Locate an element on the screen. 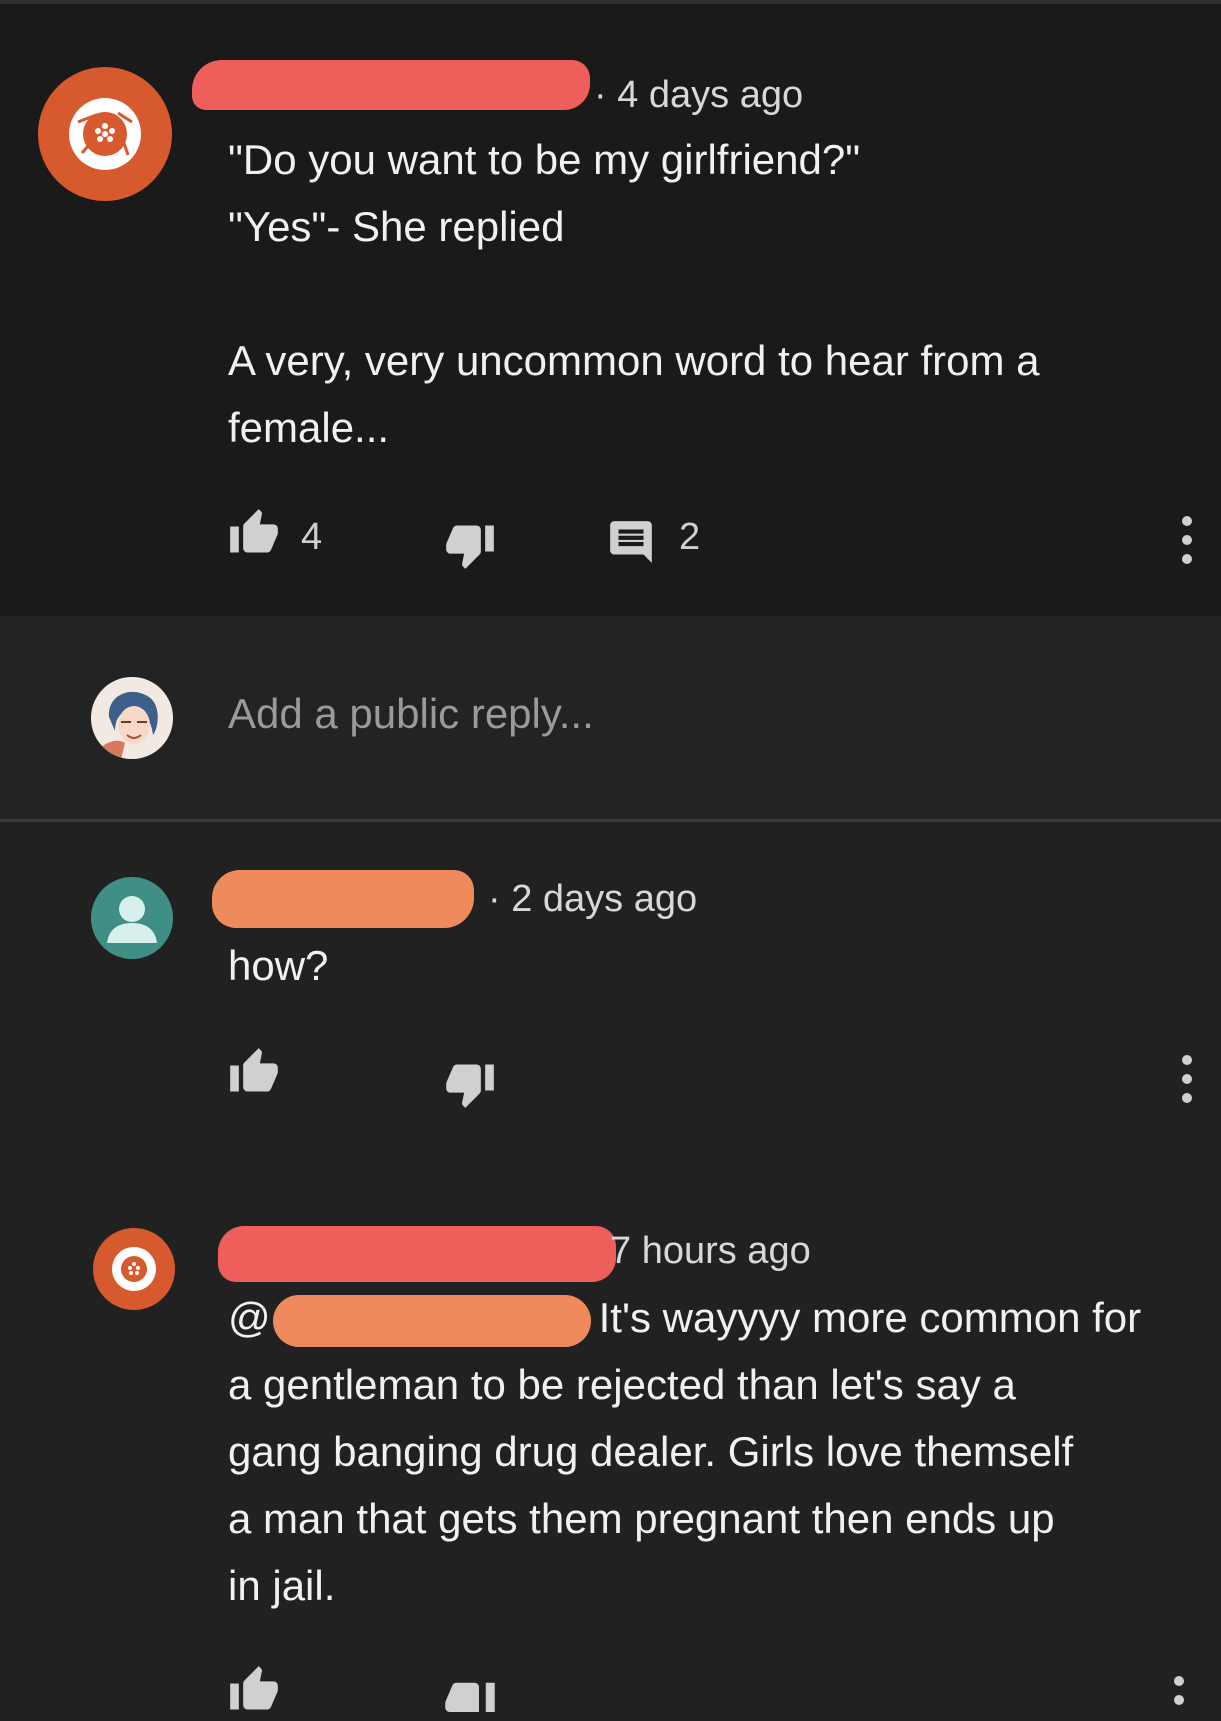  reply-composer is located at coordinates (610, 718).